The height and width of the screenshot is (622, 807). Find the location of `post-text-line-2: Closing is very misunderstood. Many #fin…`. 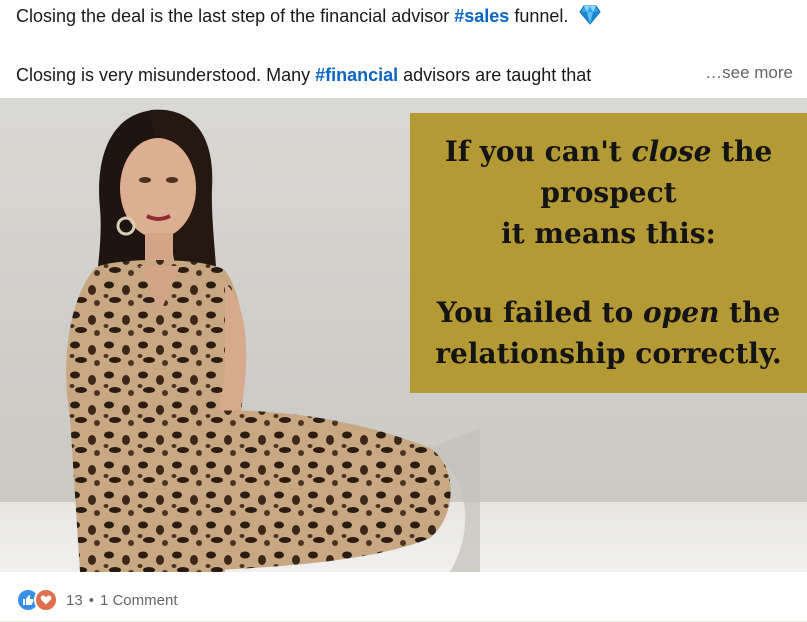

post-text-line-2: Closing is very misunderstood. Many #fin… is located at coordinates (404, 75).